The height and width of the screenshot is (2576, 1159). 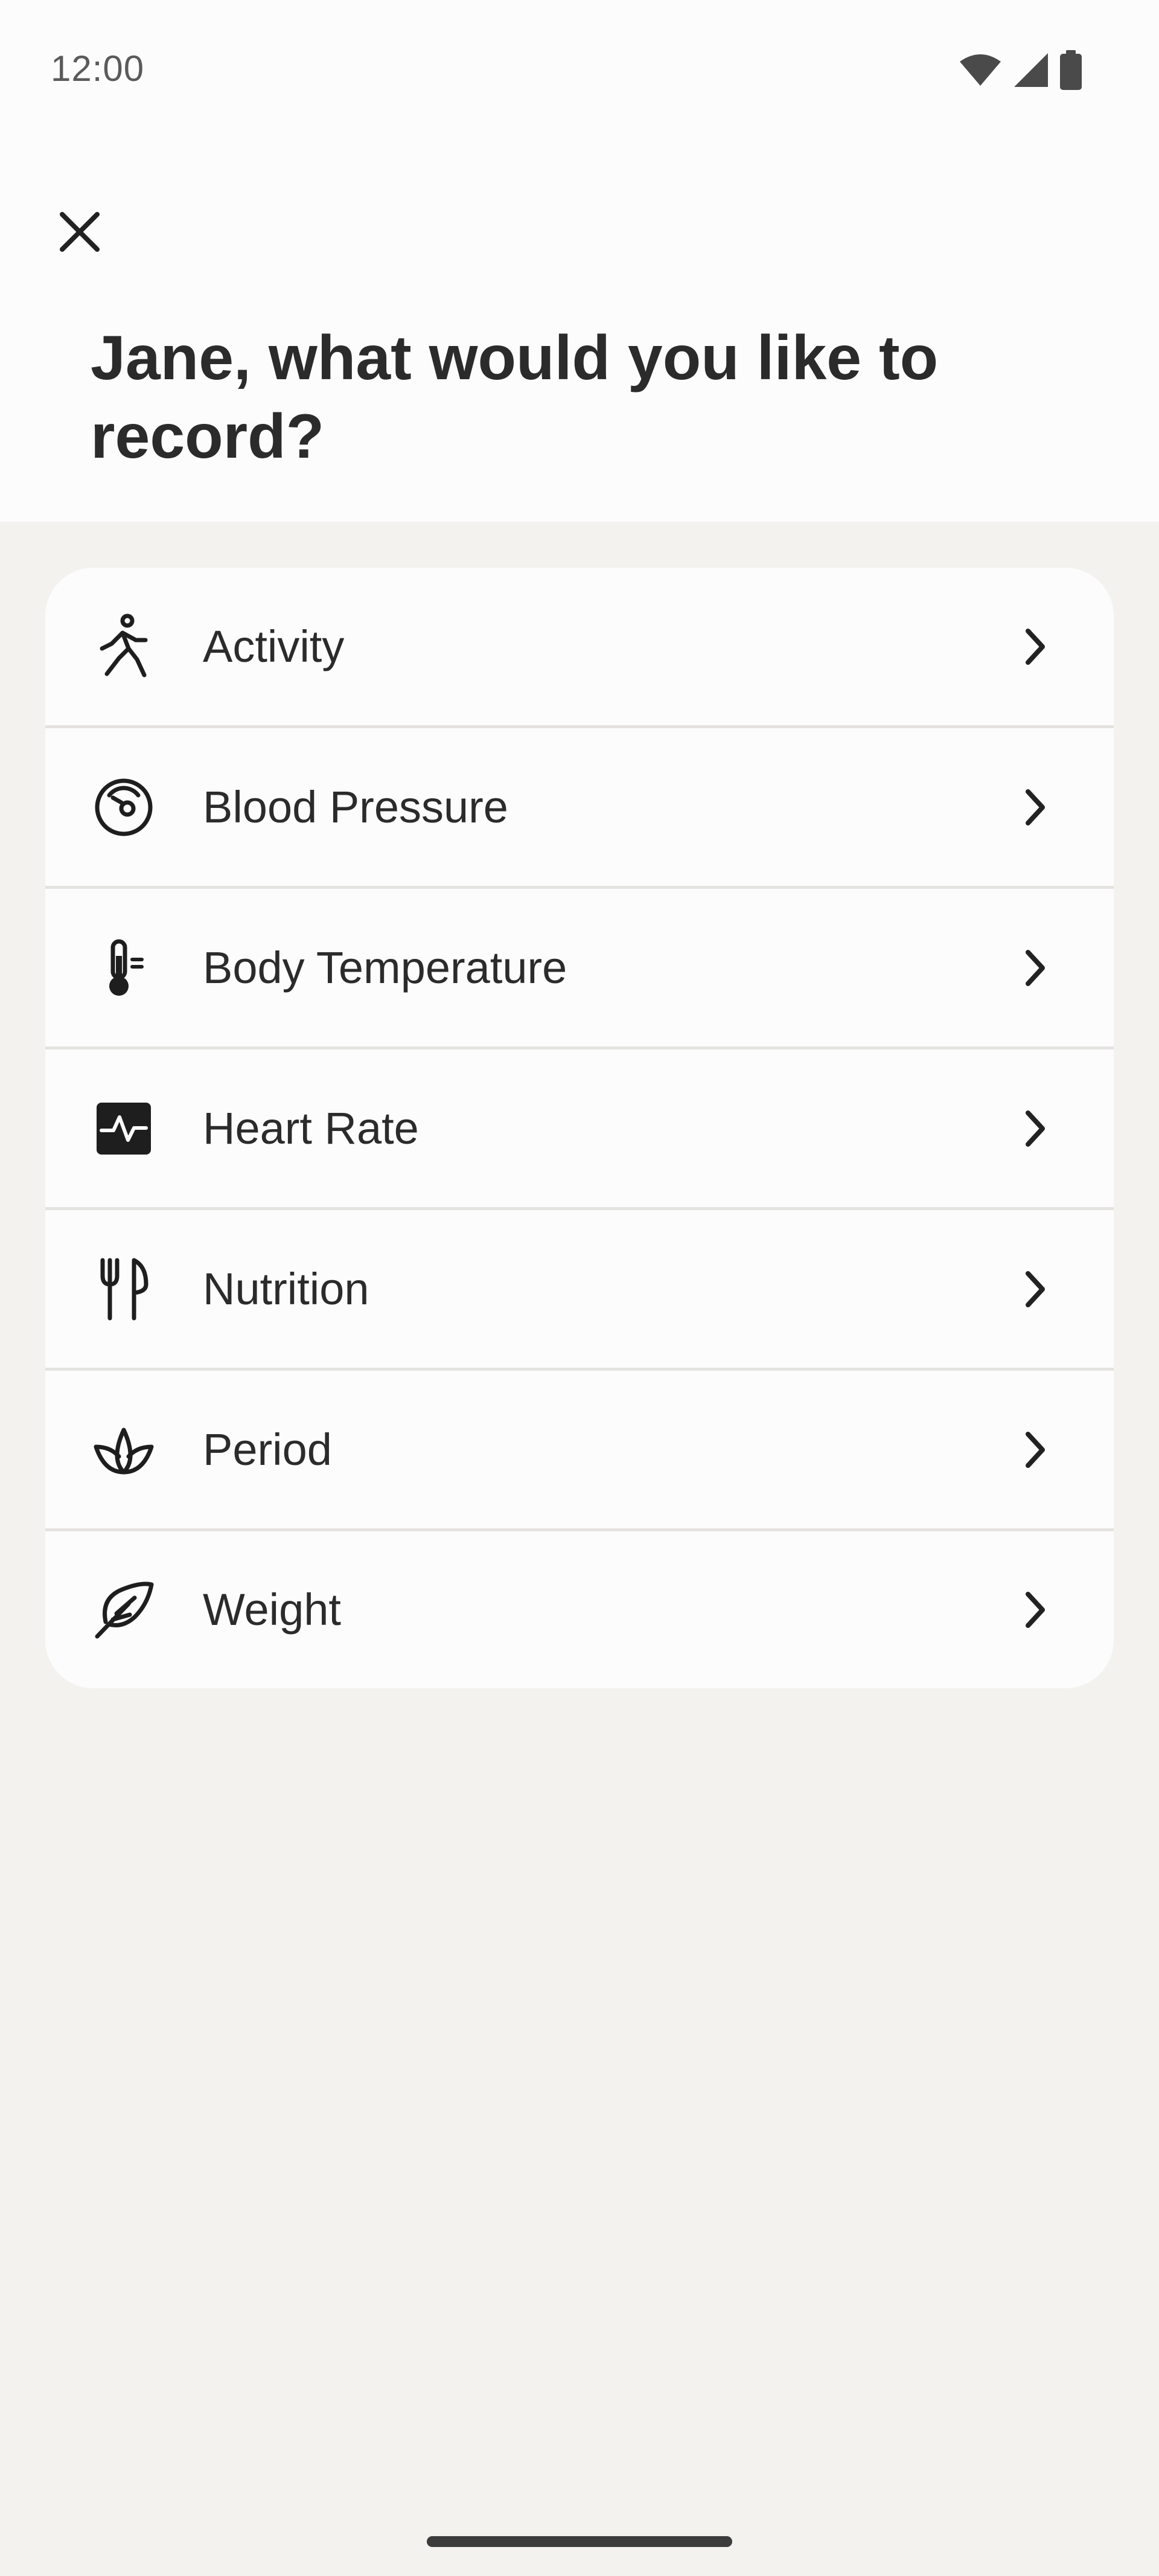 I want to click on fork-knife-icon, so click(x=123, y=1289).